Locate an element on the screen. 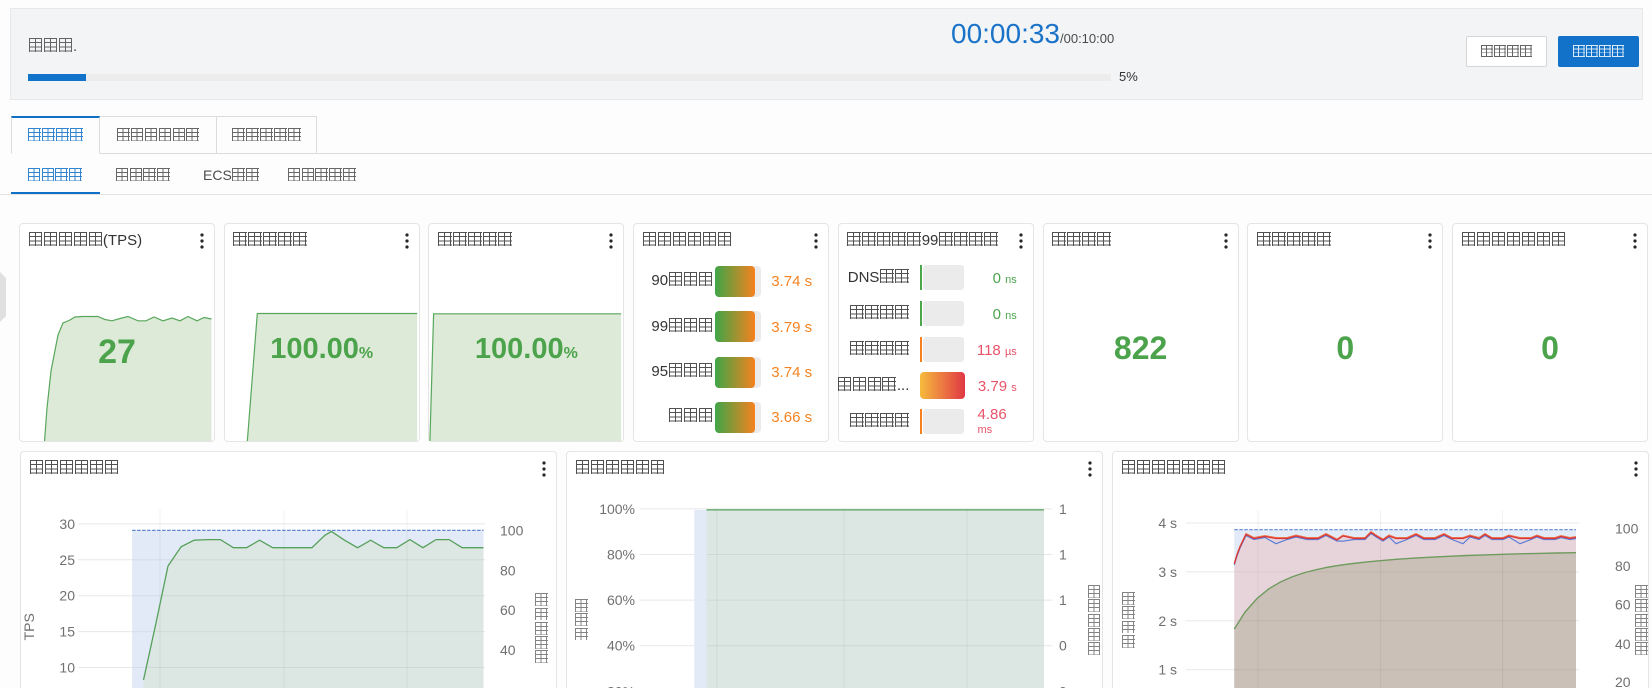  svg-text: 80% is located at coordinates (621, 555).